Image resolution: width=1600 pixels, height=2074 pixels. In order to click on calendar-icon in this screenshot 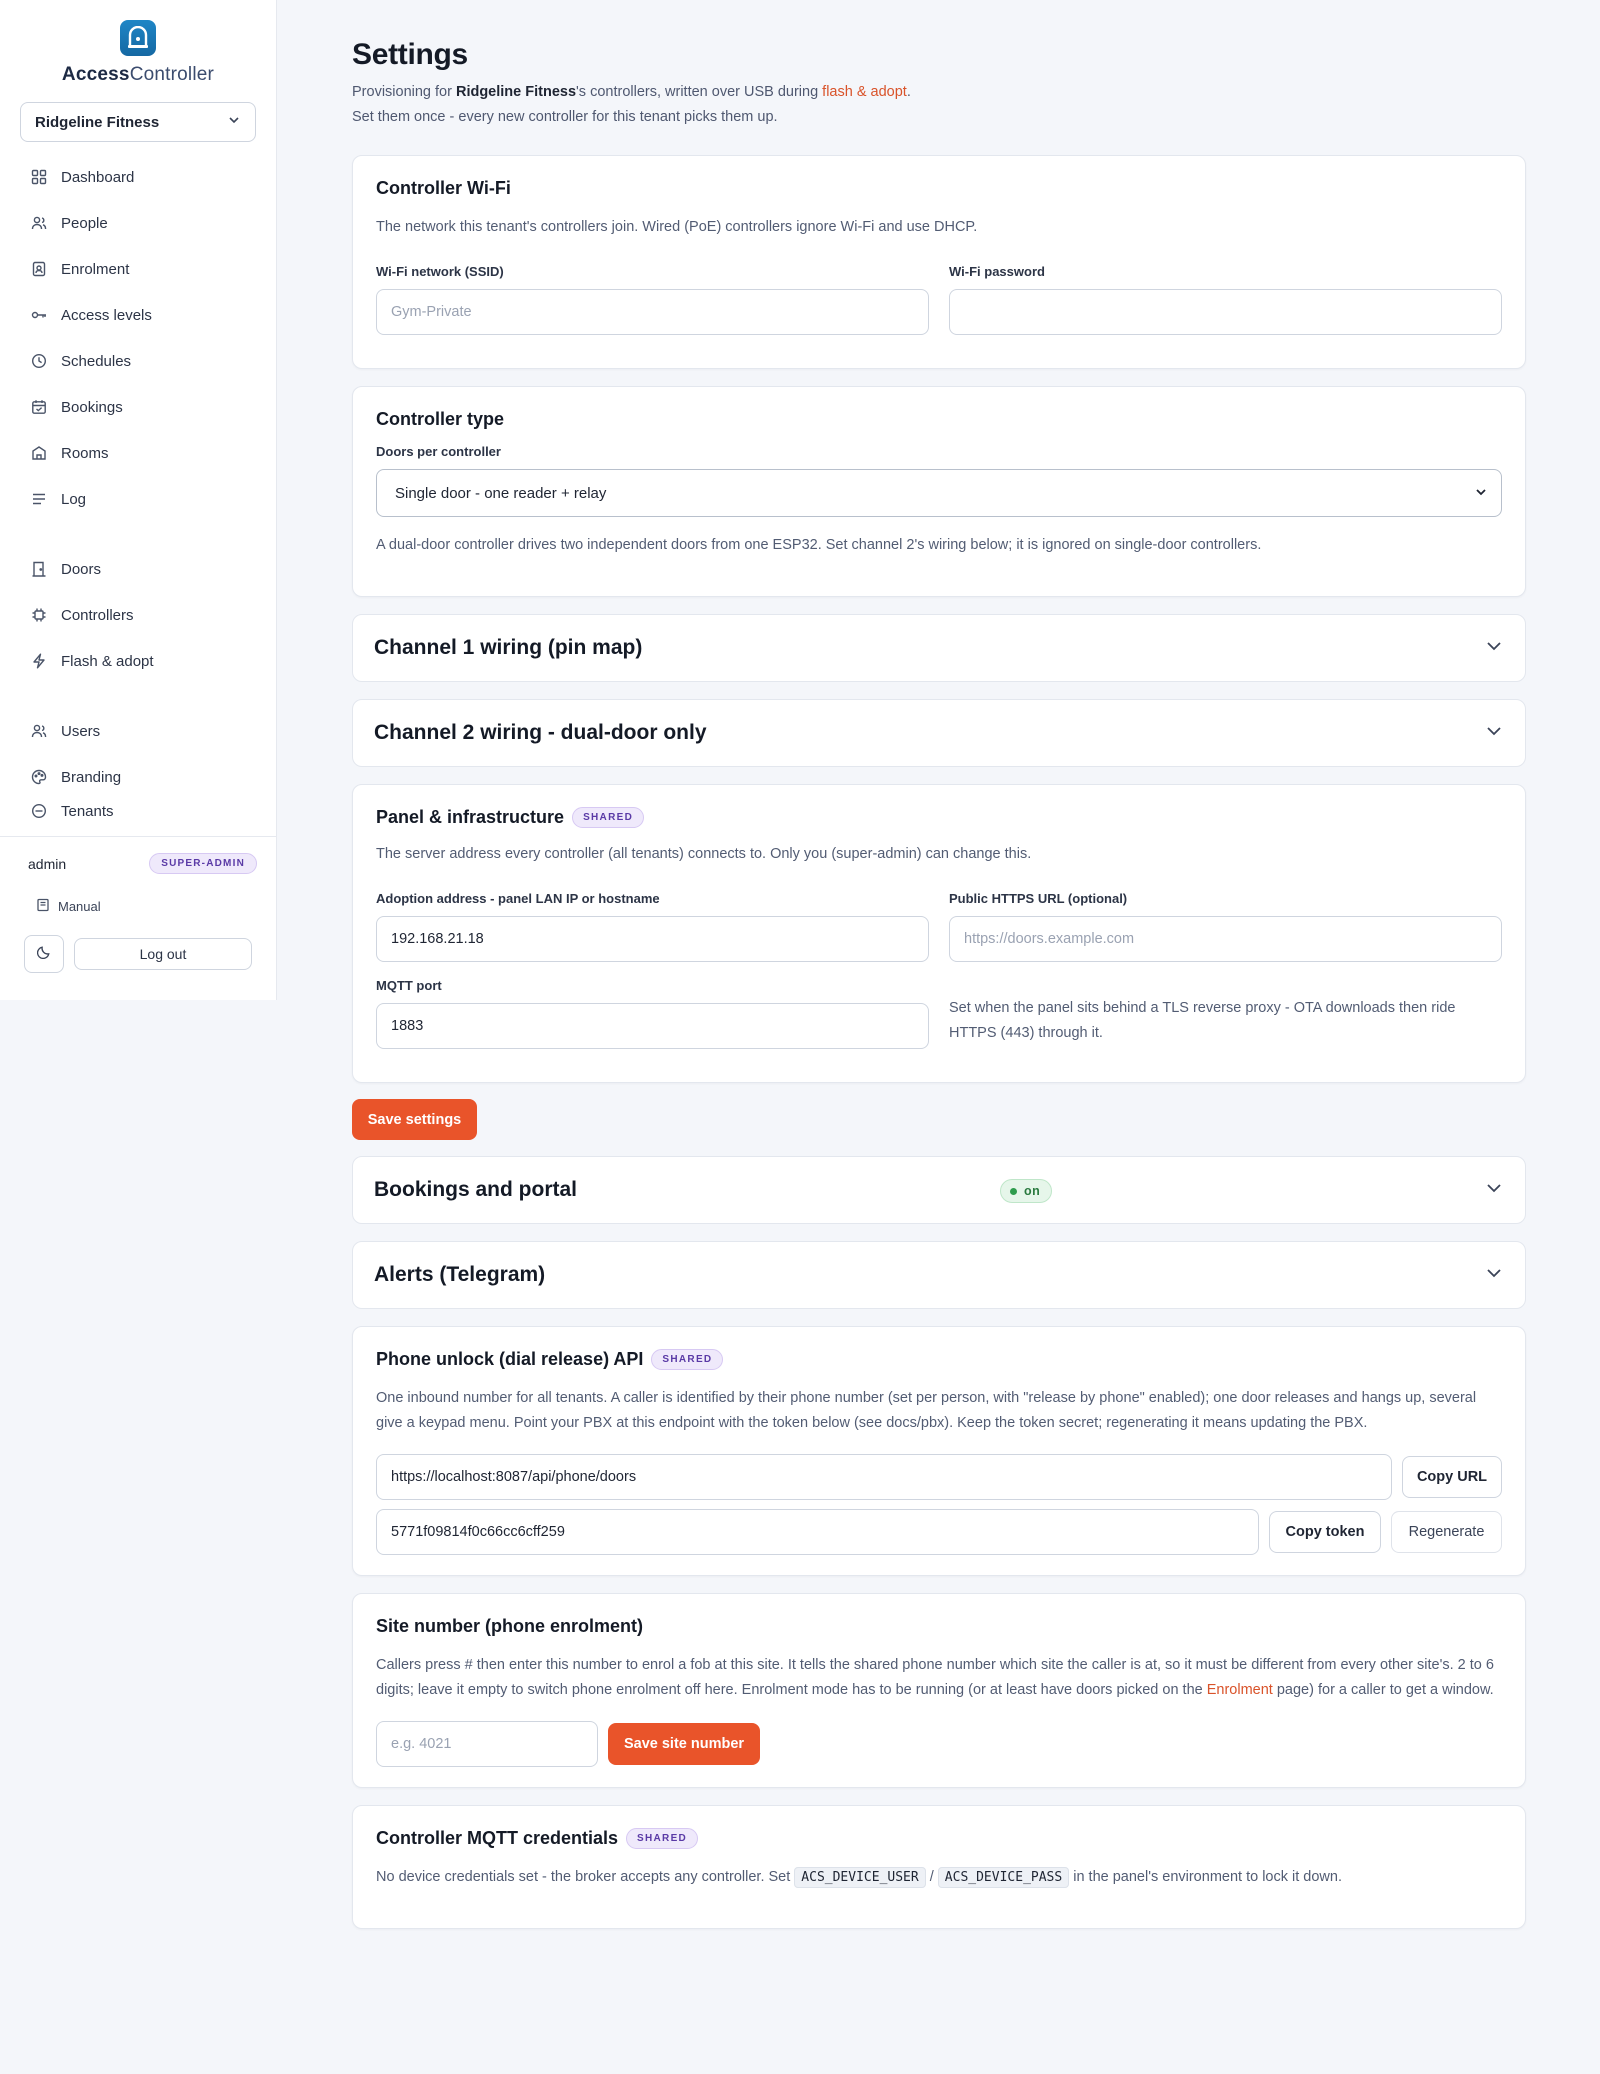, I will do `click(39, 407)`.